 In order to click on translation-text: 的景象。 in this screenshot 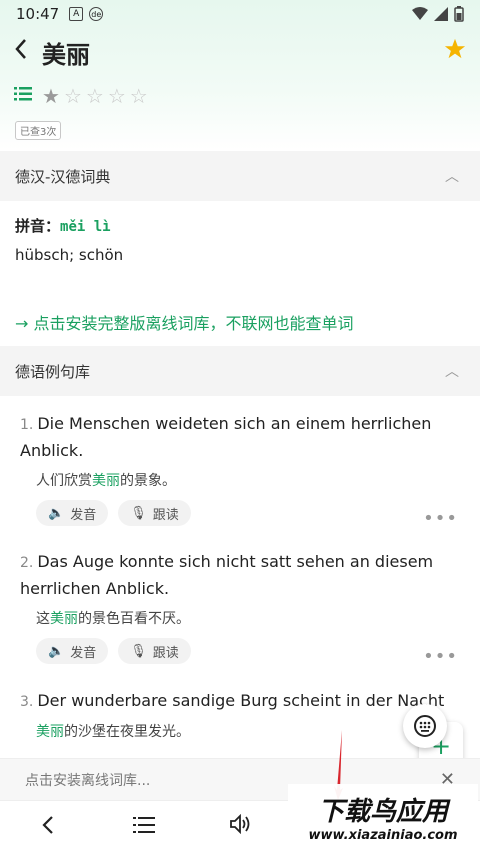, I will do `click(148, 481)`.